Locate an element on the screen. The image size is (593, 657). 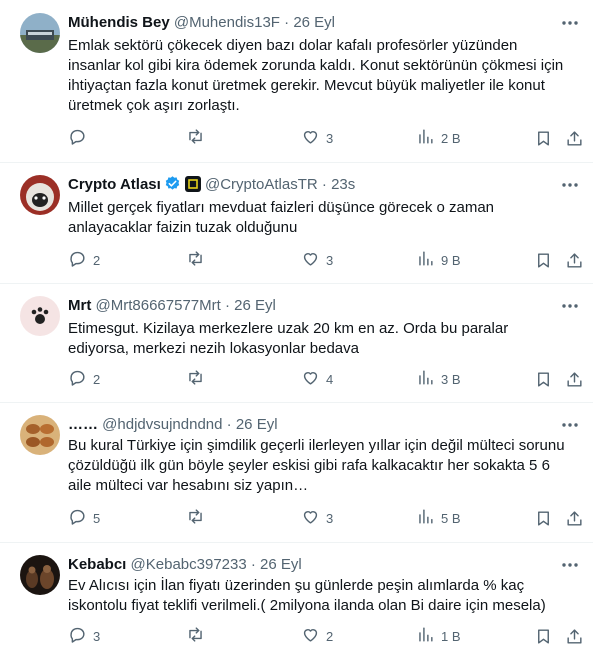
handle: @Muhendis13F is located at coordinates (227, 22).